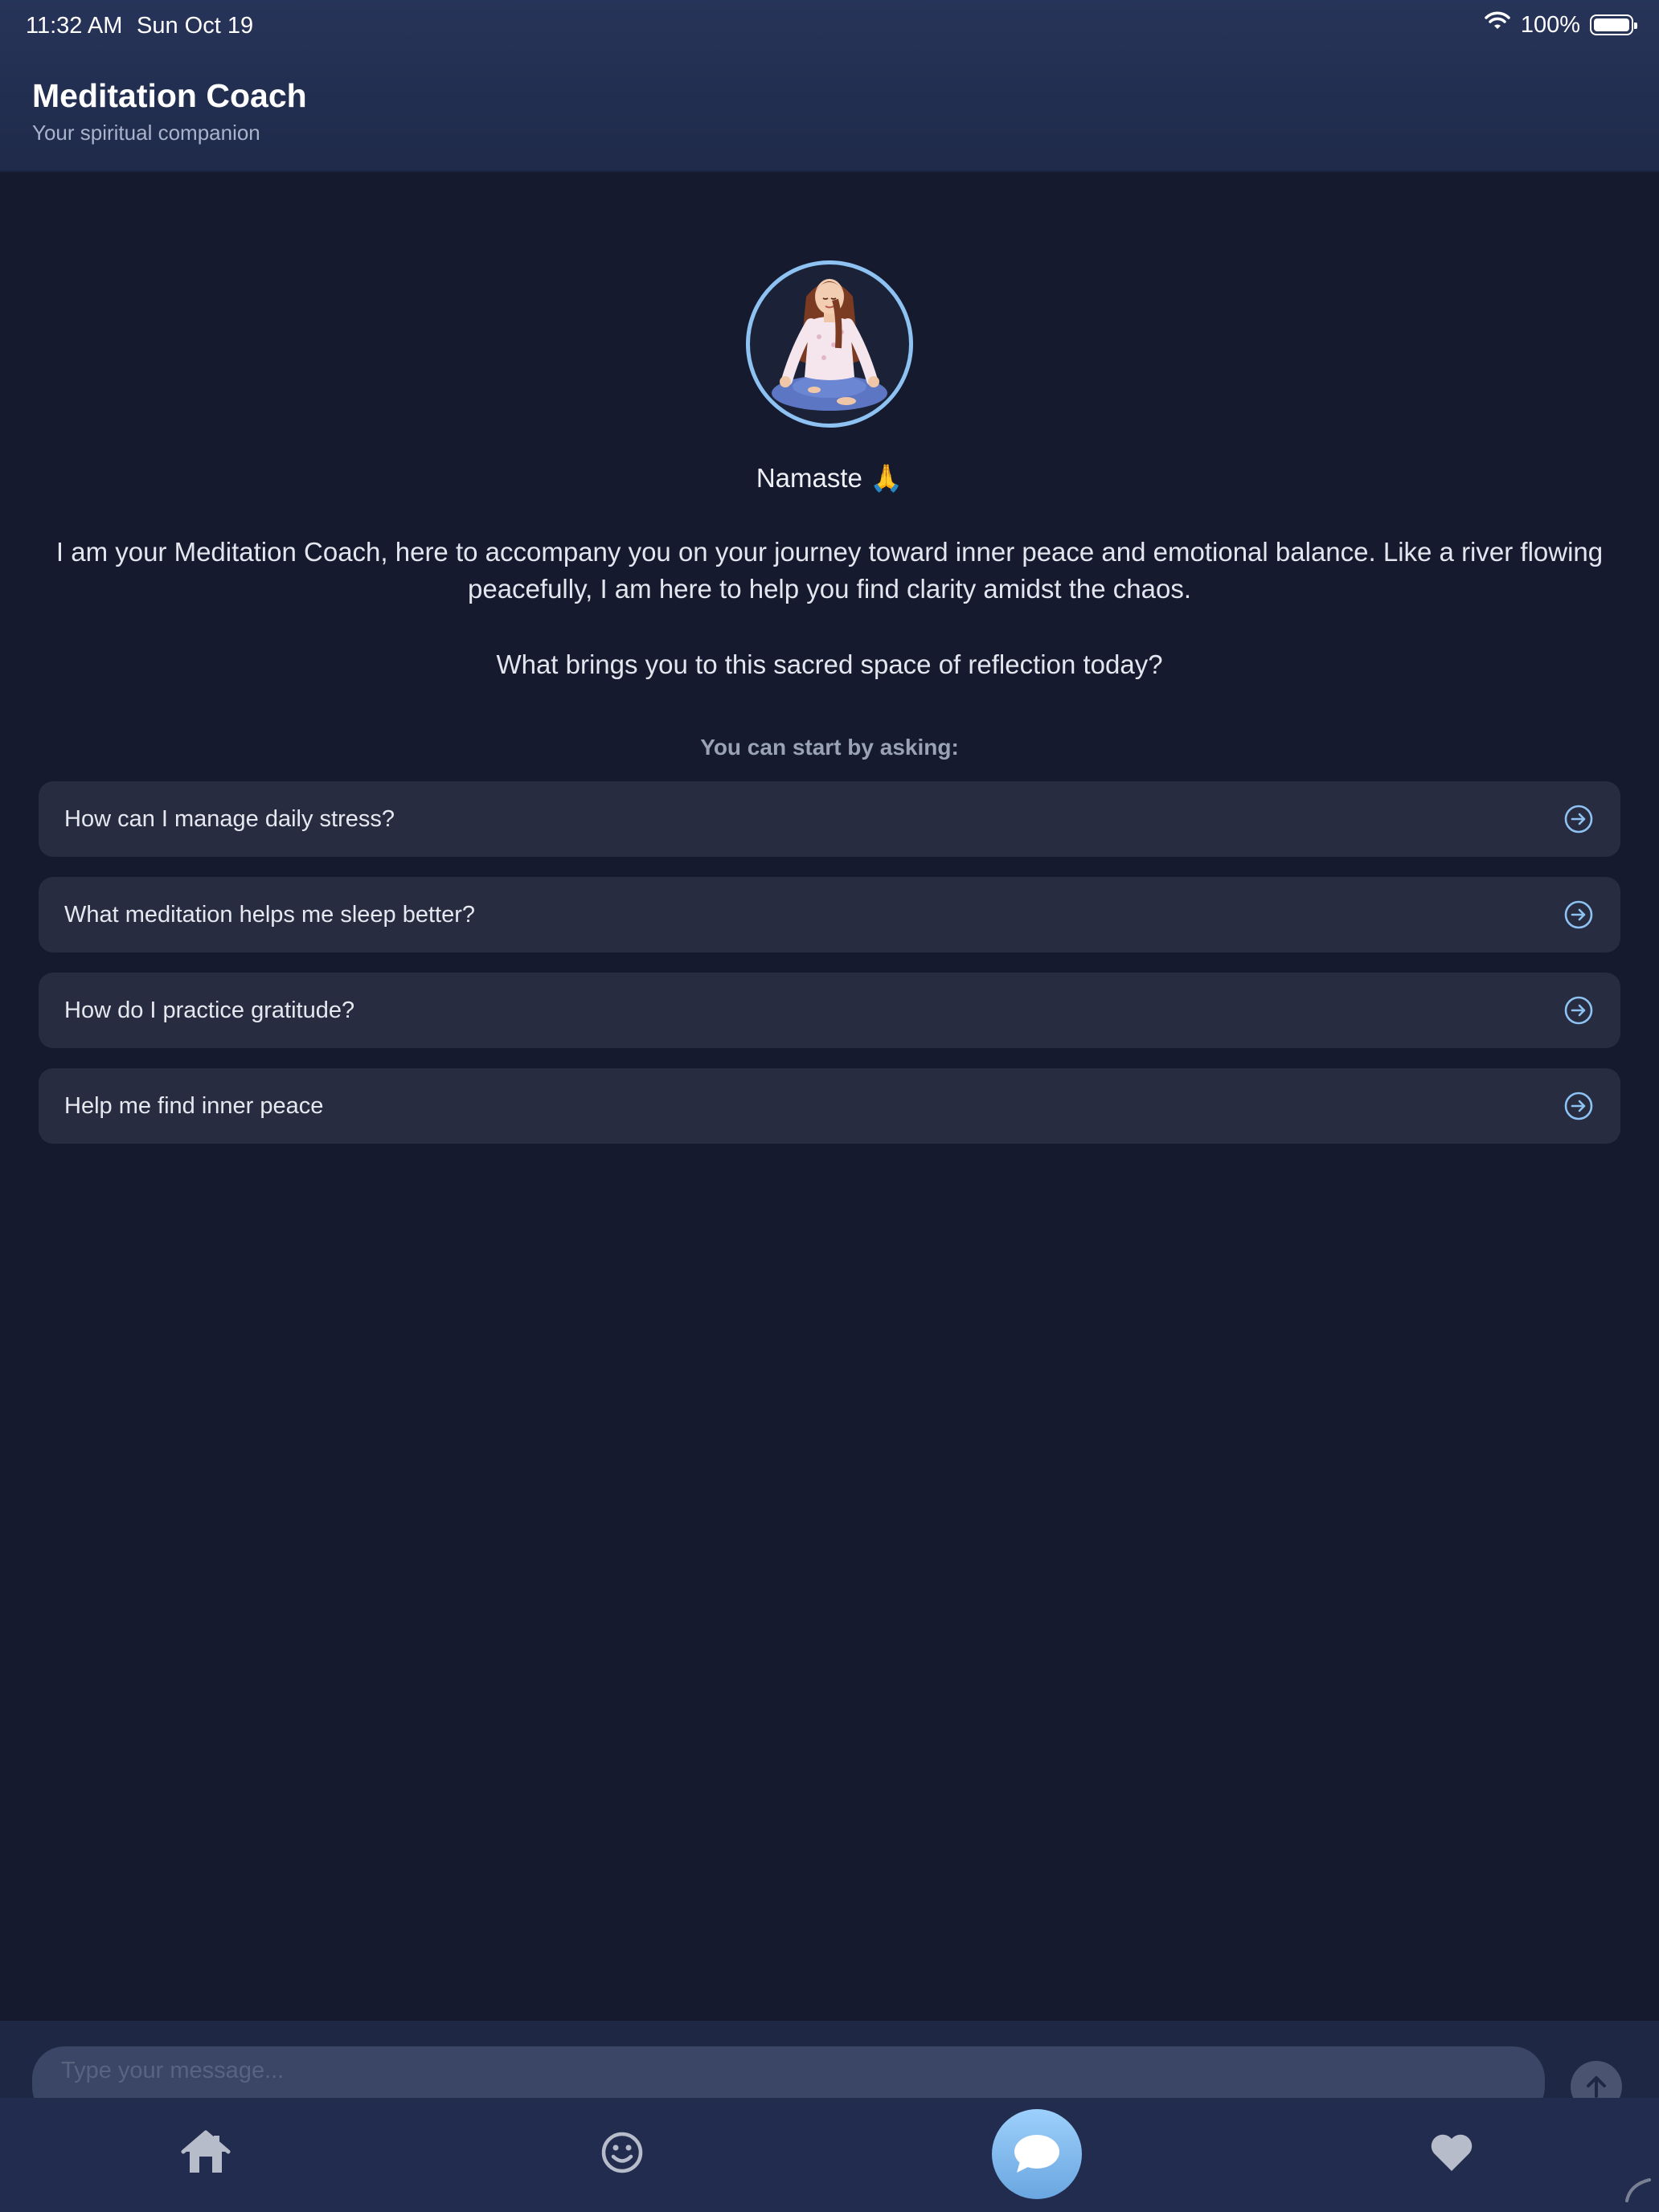 This screenshot has width=1659, height=2212. I want to click on tab-chat, so click(1037, 2154).